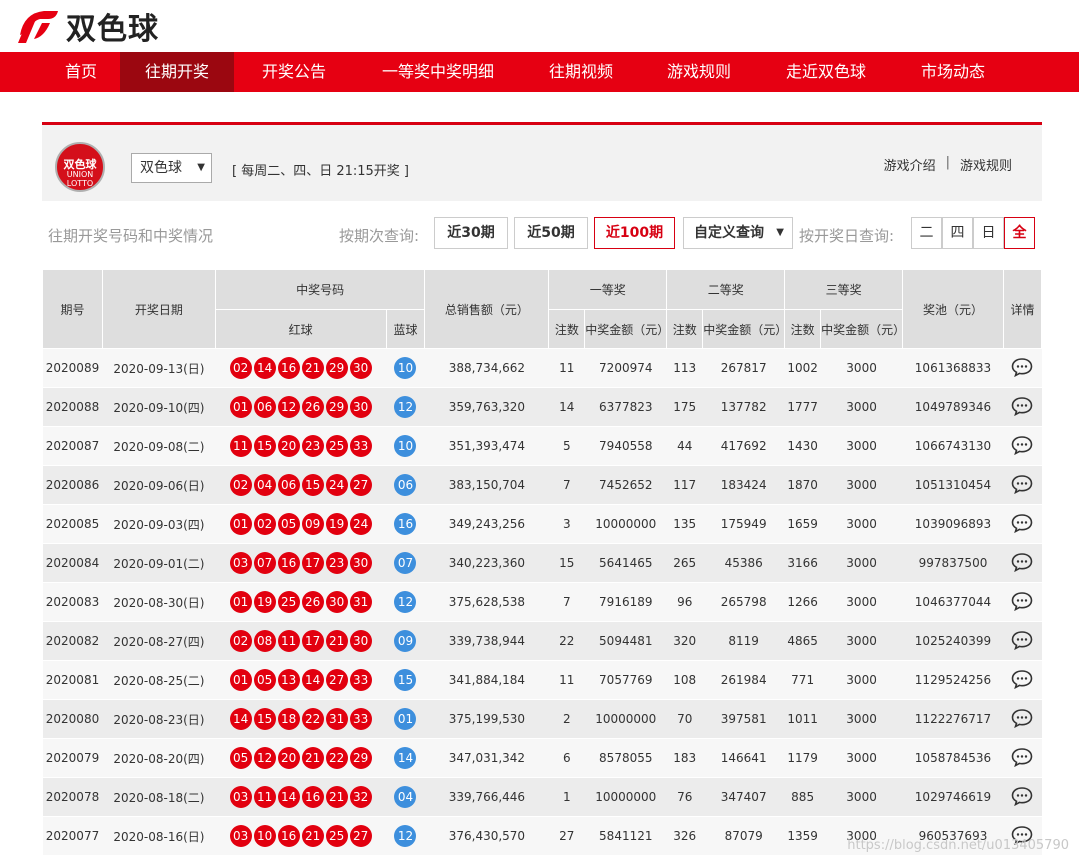 The width and height of the screenshot is (1079, 861). What do you see at coordinates (953, 72) in the screenshot?
I see `nav-item-7: 市场动态` at bounding box center [953, 72].